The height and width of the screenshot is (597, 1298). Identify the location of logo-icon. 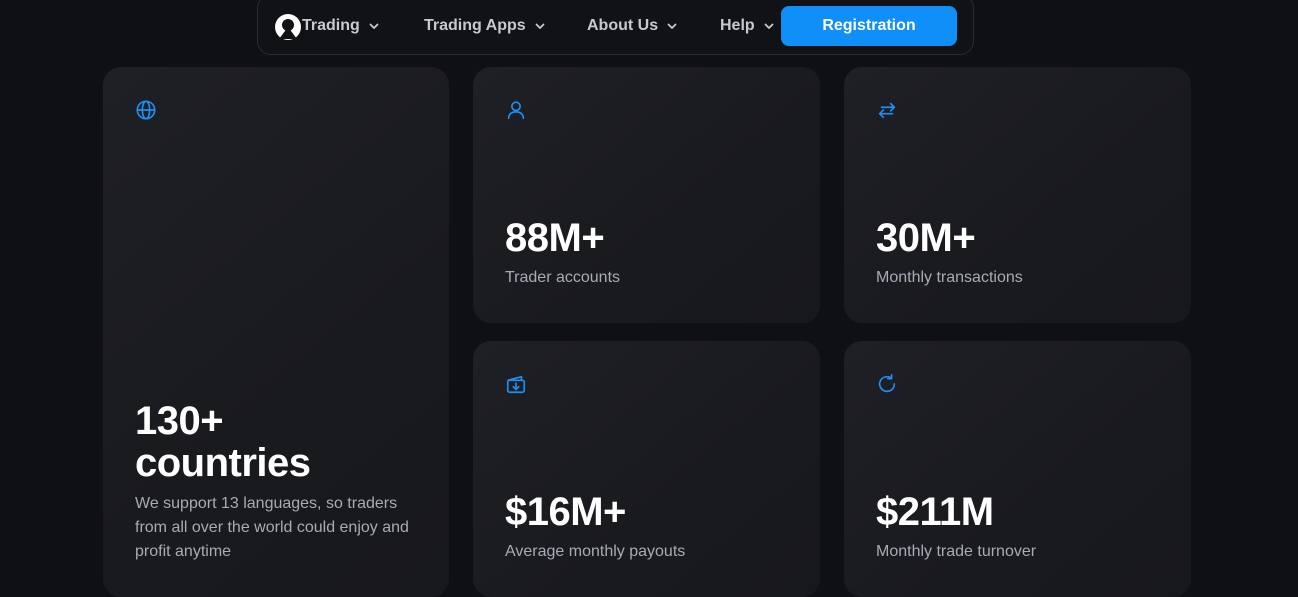
(288, 27).